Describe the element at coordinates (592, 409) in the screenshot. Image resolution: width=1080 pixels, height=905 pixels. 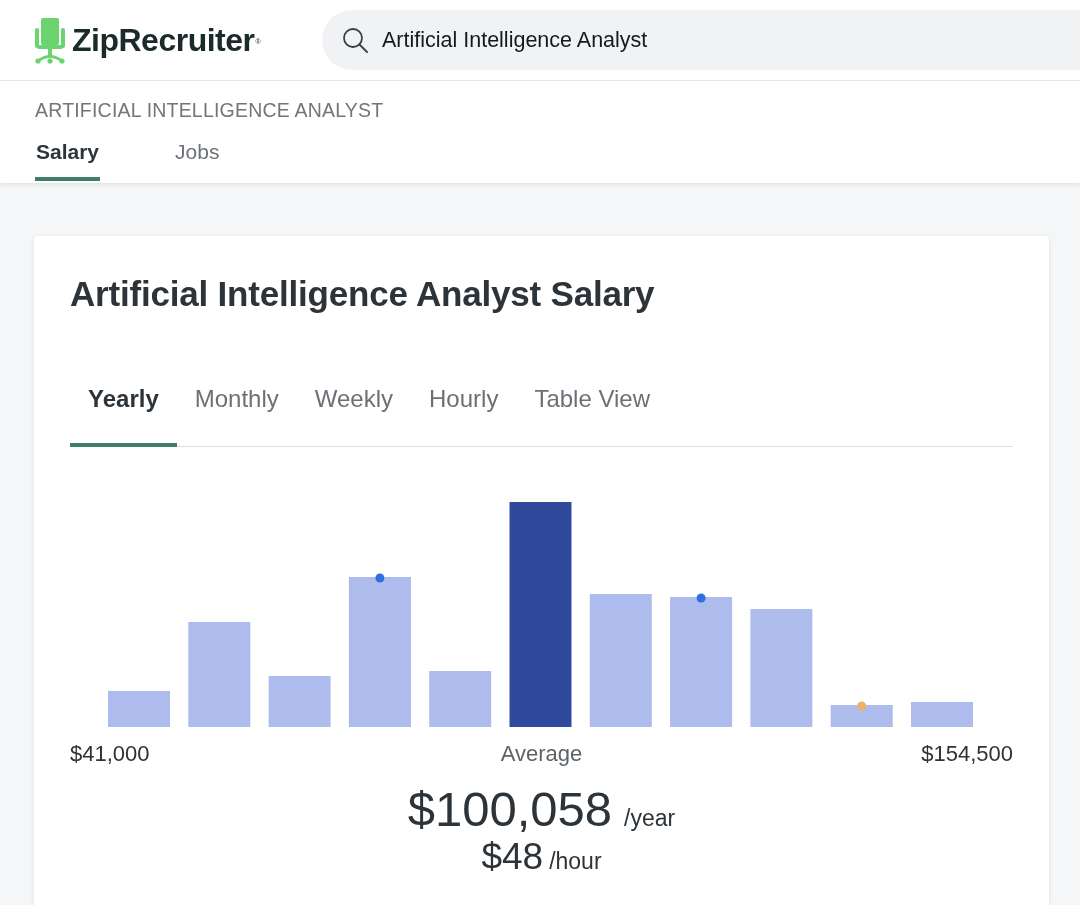
I see `tab: Table View` at that location.